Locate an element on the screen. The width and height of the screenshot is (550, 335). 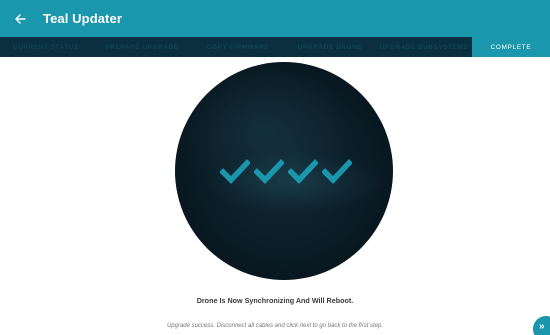
tab-copy-firmware: COPY FIRMWARE is located at coordinates (238, 47).